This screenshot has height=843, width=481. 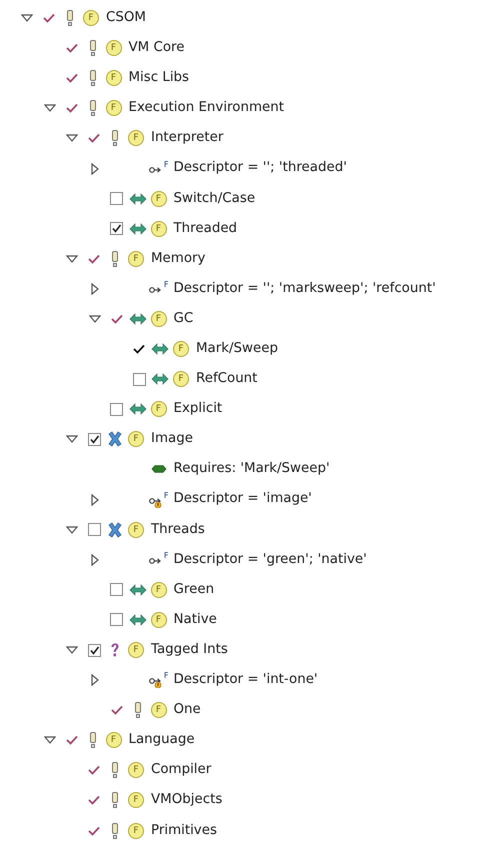 What do you see at coordinates (161, 740) in the screenshot?
I see `feature-label: Language` at bounding box center [161, 740].